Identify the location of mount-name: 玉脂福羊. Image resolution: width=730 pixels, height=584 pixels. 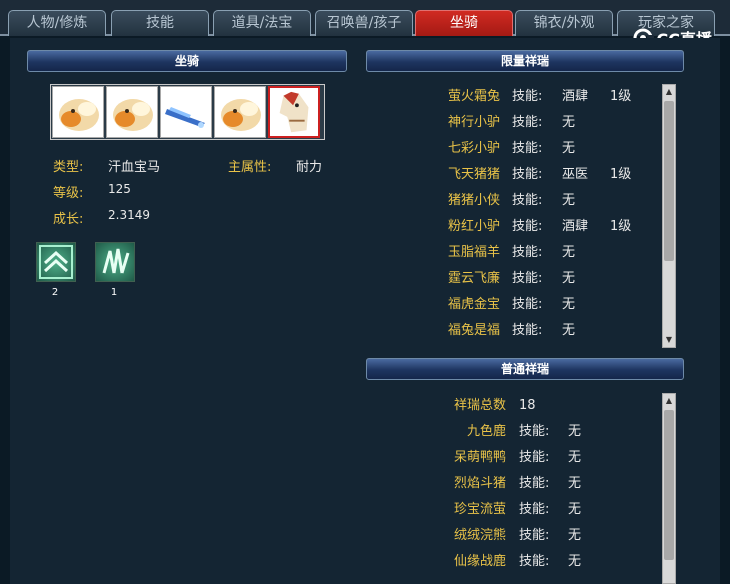
(473, 252).